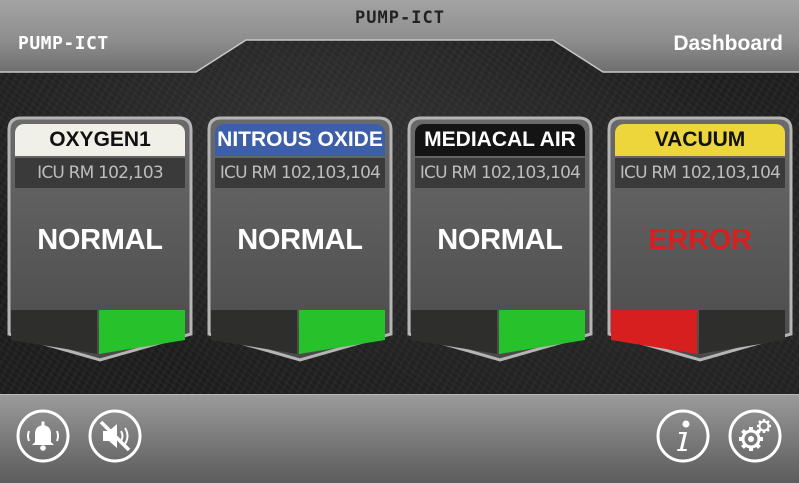 This screenshot has height=483, width=799. Describe the element at coordinates (63, 43) in the screenshot. I see `brand-logo: PUMP-ICT` at that location.